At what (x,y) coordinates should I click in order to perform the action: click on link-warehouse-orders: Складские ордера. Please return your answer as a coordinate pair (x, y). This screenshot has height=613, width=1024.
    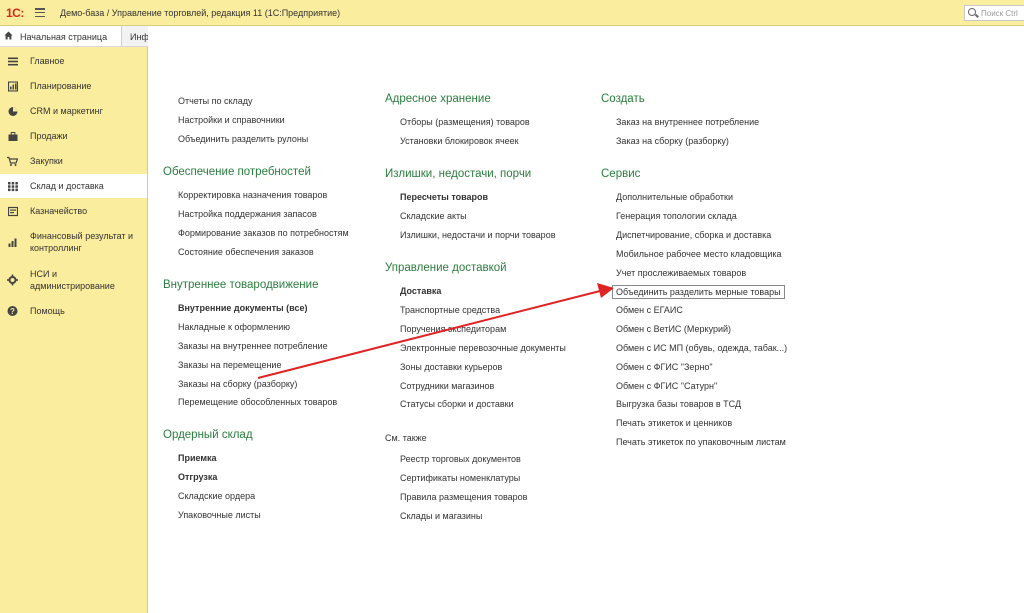
    Looking at the image, I should click on (216, 496).